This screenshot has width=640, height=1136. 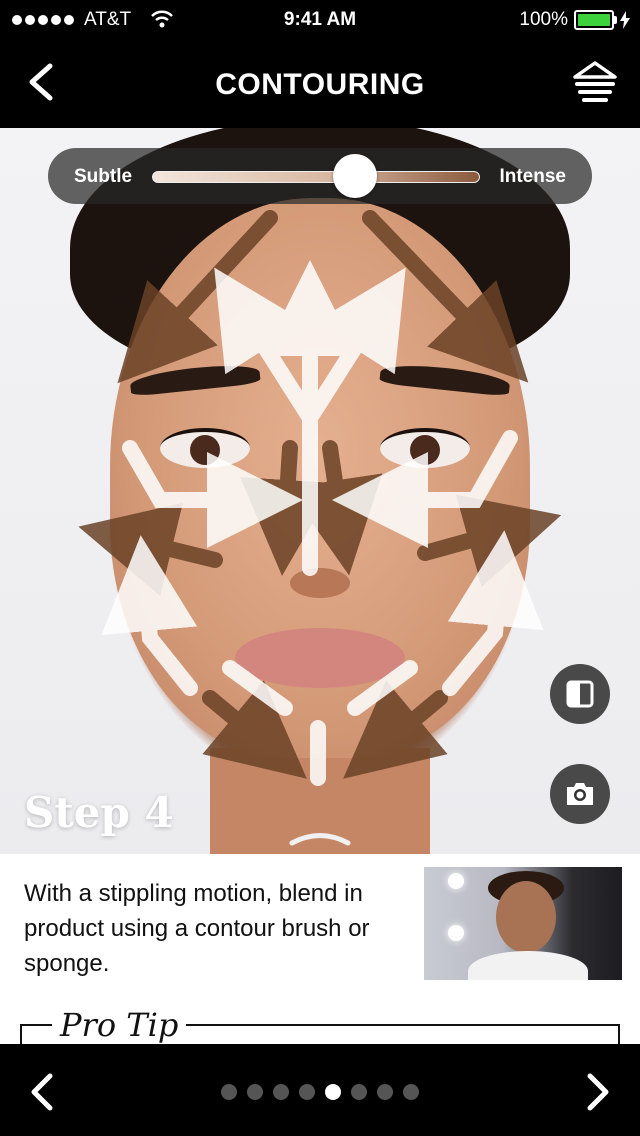 I want to click on chevron-up-icon, so click(x=320, y=838).